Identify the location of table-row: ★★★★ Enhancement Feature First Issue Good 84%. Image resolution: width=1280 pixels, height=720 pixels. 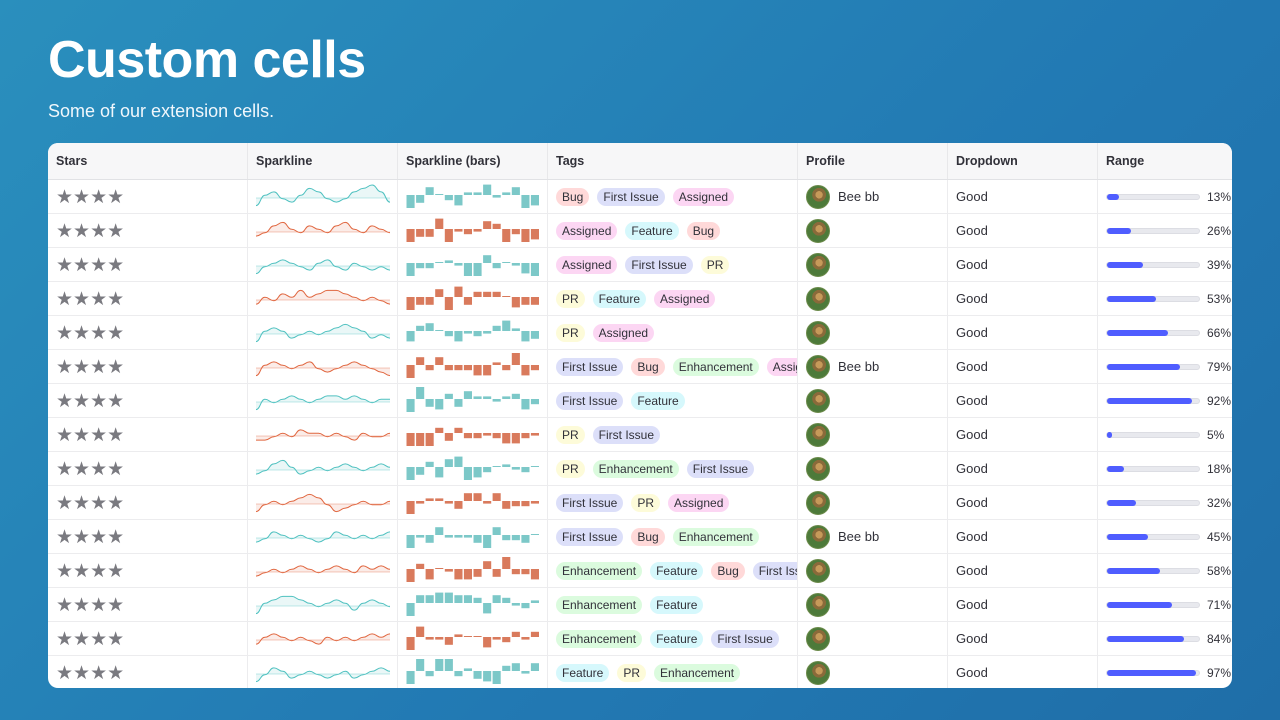
(640, 639).